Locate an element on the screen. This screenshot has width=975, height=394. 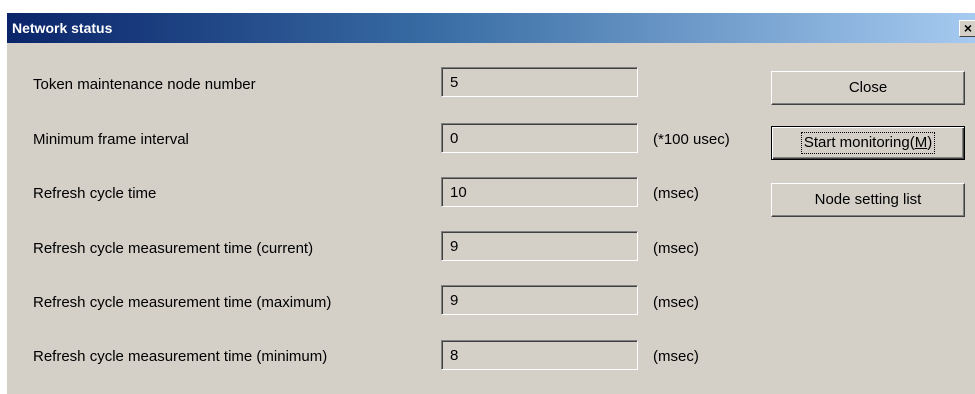
refresh-current-label: Refresh cycle measurement time (current) is located at coordinates (173, 248).